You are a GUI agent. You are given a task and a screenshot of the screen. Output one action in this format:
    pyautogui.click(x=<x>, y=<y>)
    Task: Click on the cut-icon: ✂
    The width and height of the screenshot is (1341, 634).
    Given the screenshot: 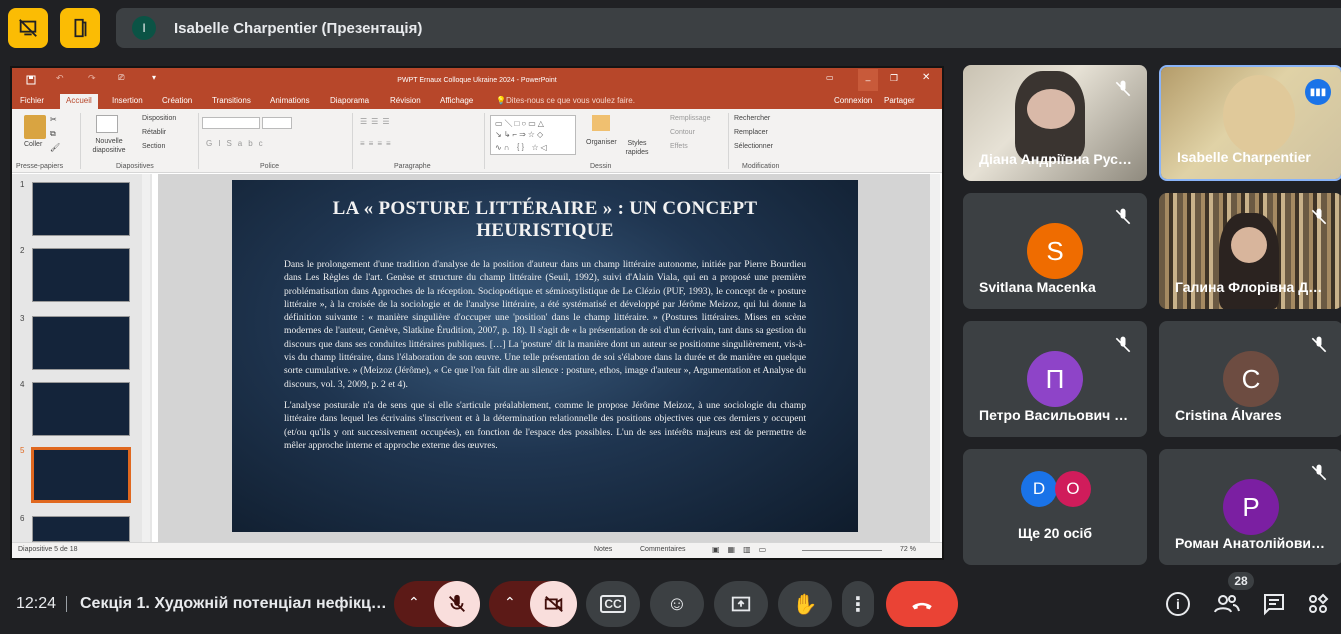 What is the action you would take?
    pyautogui.click(x=53, y=119)
    